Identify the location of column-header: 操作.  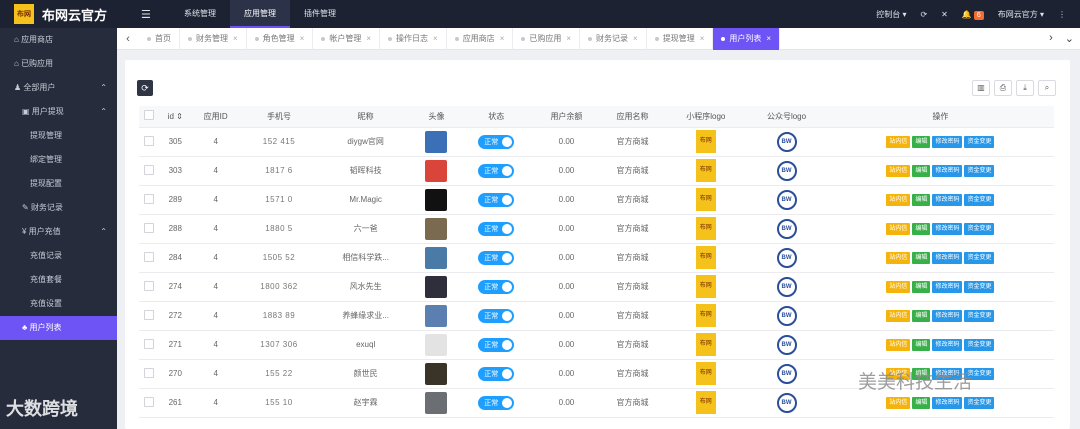
(940, 117).